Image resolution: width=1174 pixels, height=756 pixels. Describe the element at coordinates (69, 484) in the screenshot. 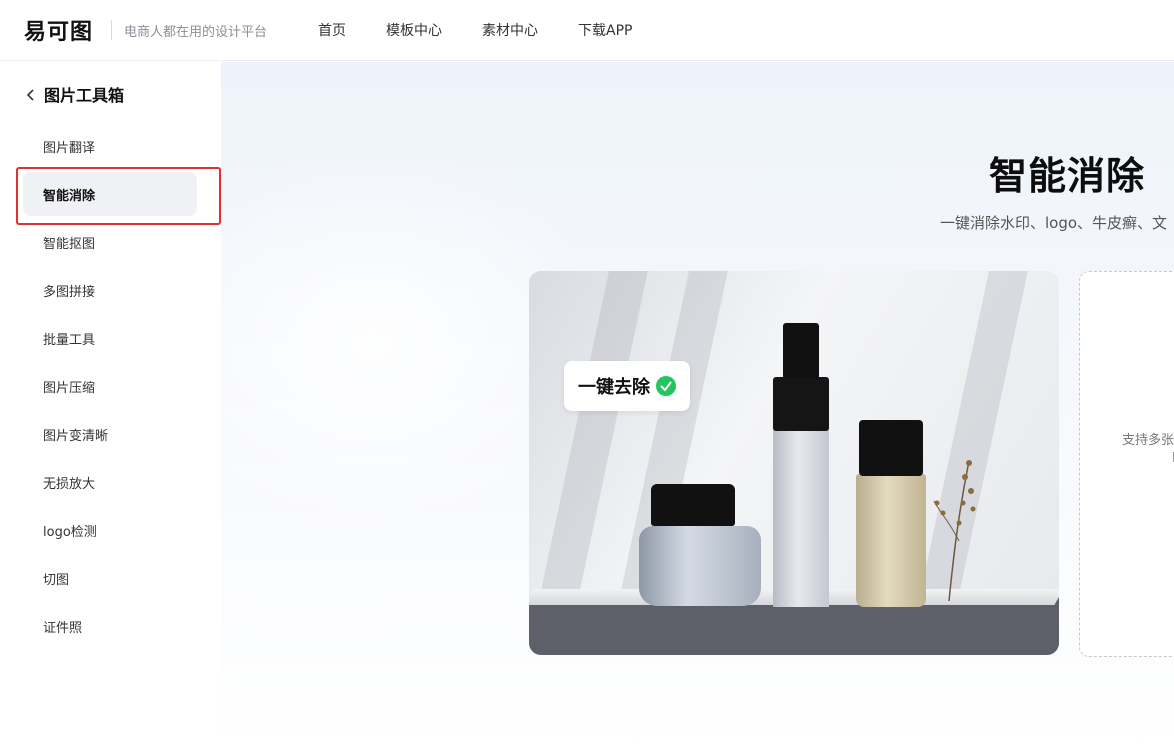

I see `menu-item-label: 无损放大` at that location.